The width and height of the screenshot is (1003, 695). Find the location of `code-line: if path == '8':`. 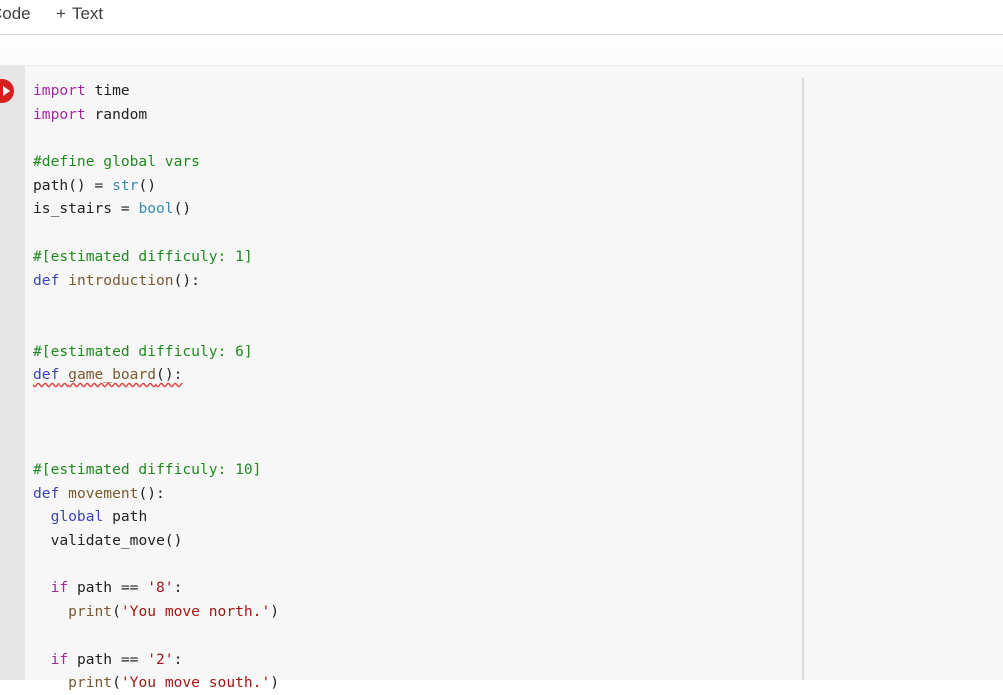

code-line: if path == '8': is located at coordinates (156, 588).